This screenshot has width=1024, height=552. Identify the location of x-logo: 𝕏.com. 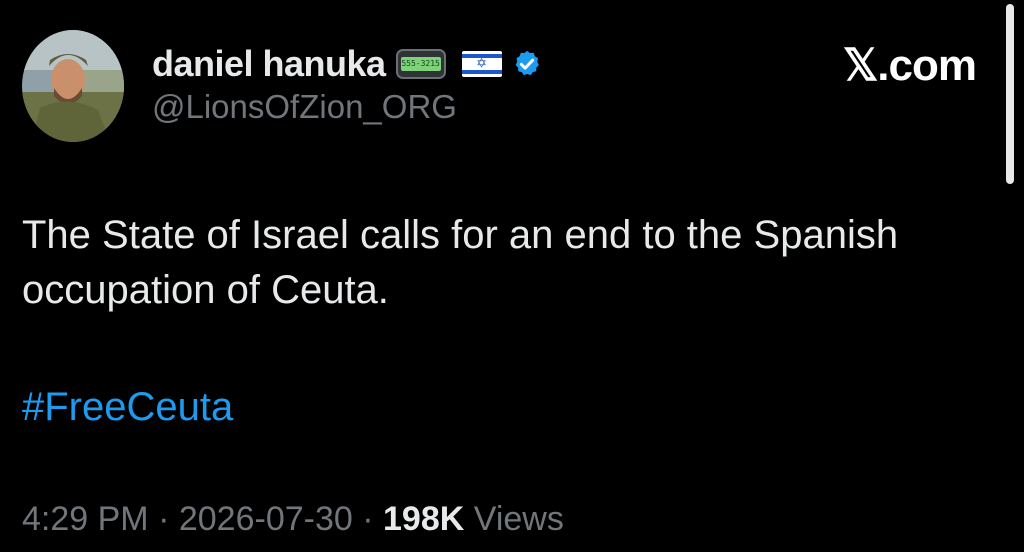
(909, 65).